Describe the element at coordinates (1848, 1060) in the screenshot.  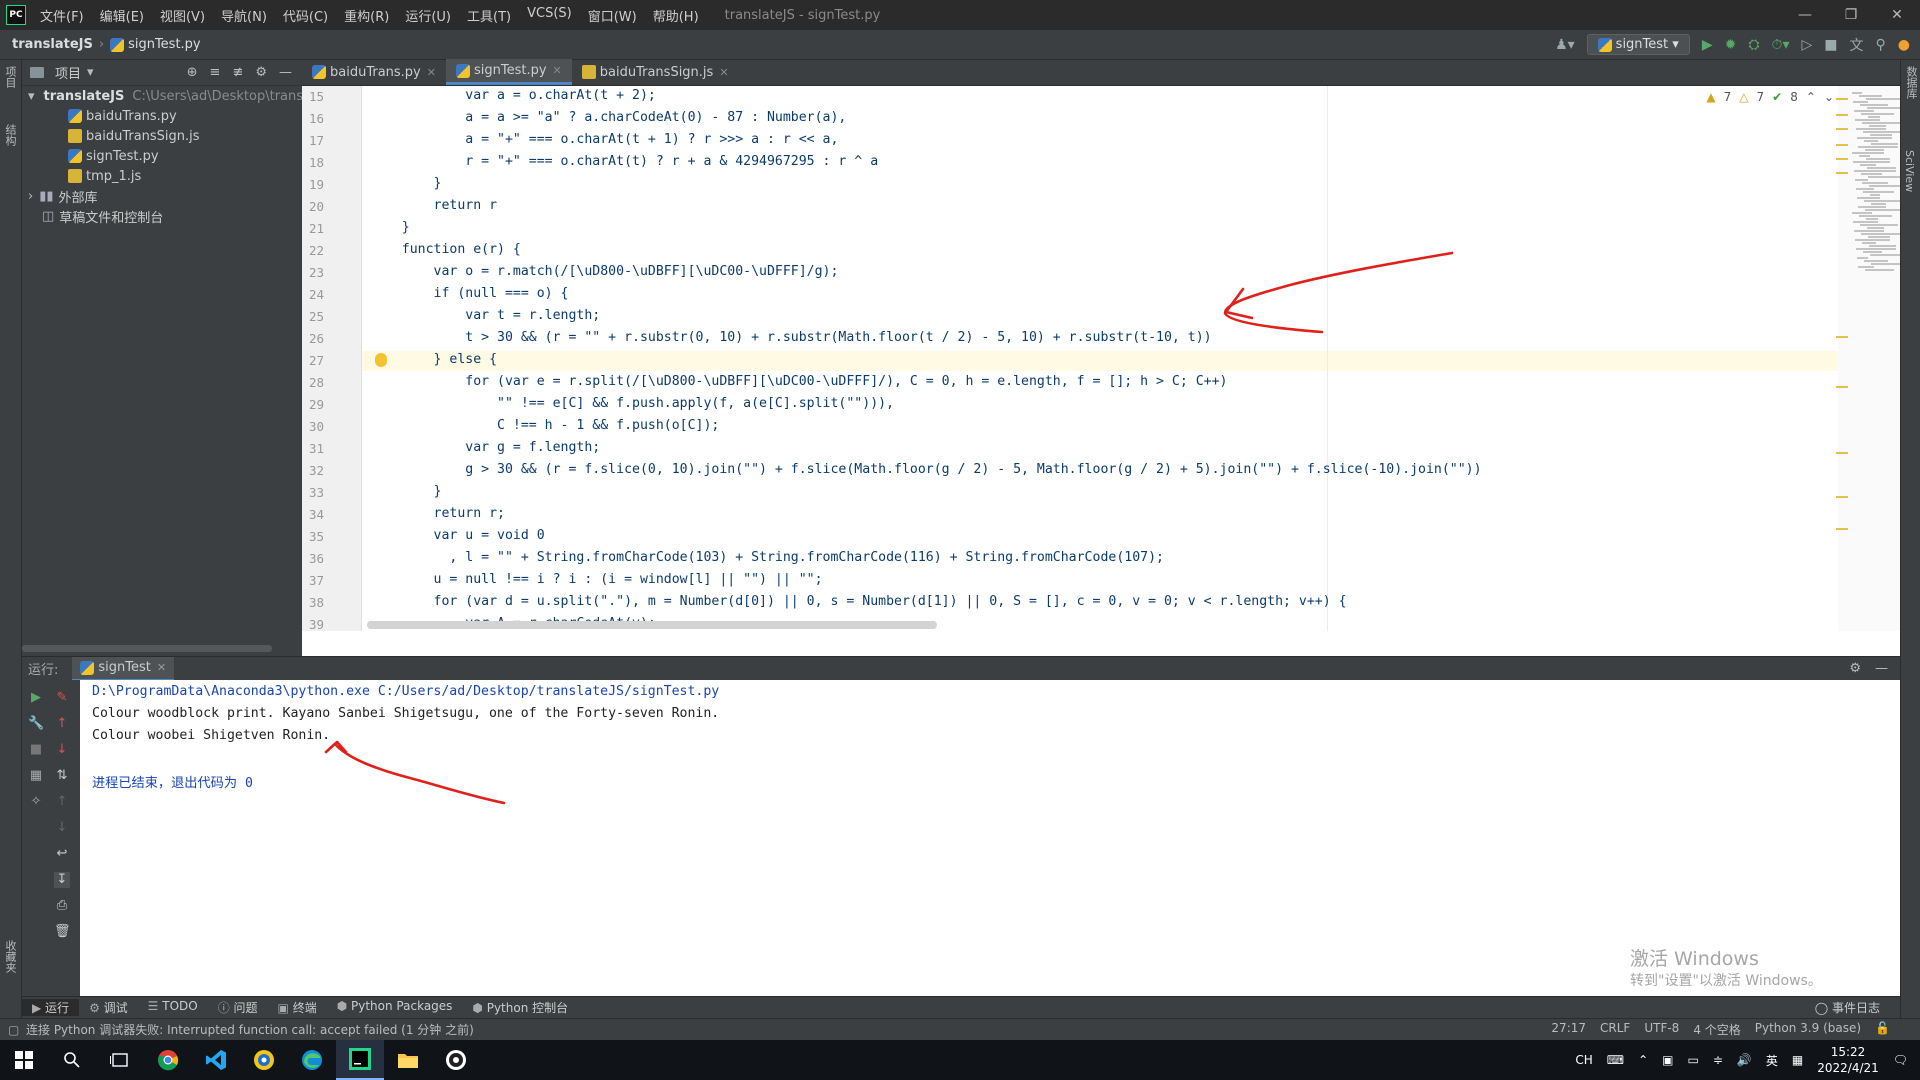
I see `clock: 15:22 2022/4/21` at that location.